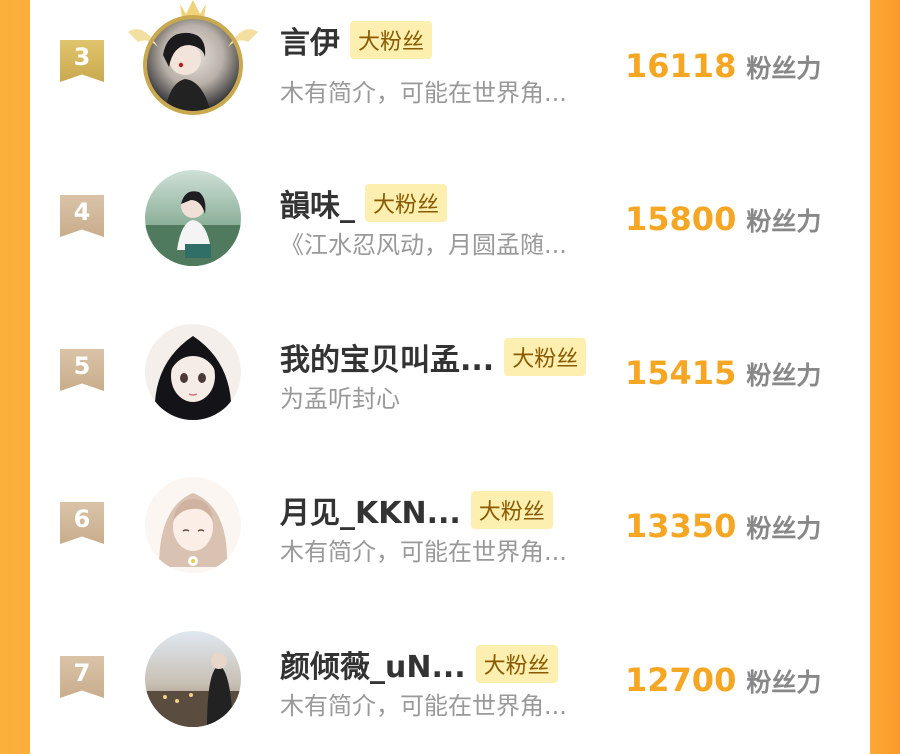  I want to click on user-name: 言伊, so click(310, 40).